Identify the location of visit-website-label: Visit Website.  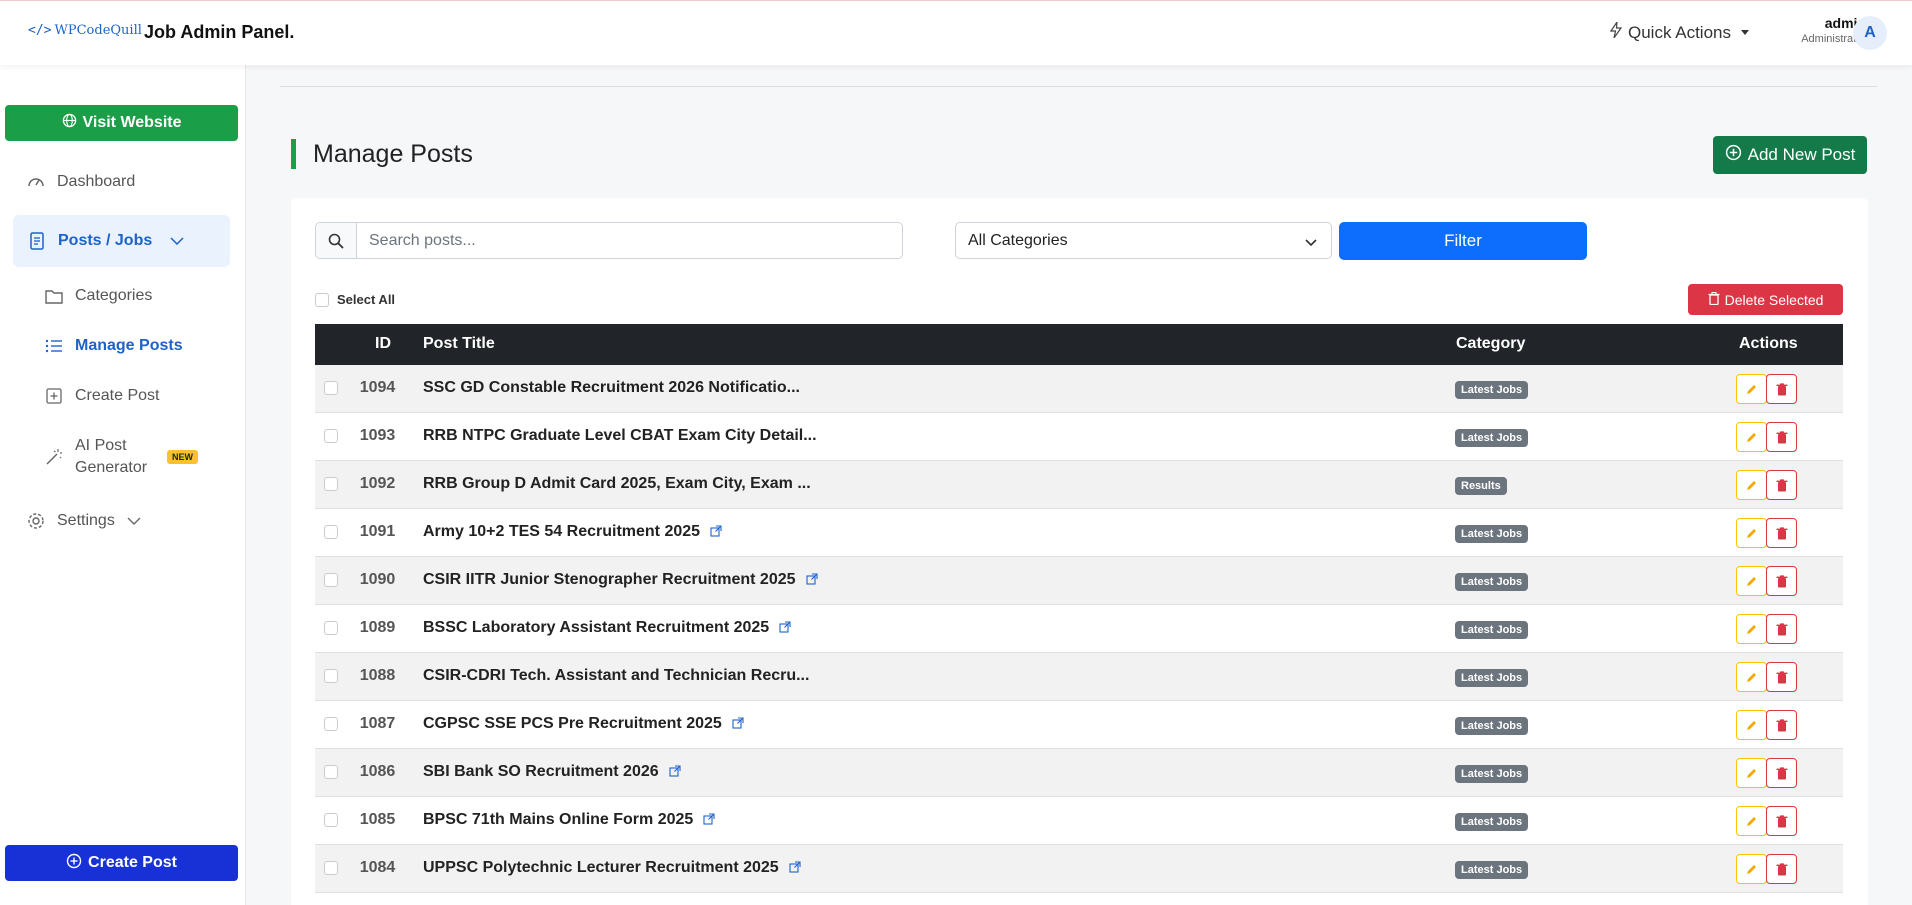
(132, 122).